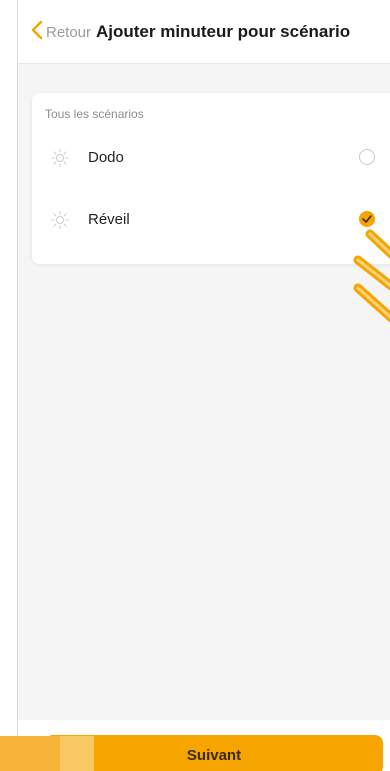 This screenshot has width=390, height=771. Describe the element at coordinates (211, 220) in the screenshot. I see `scenario-item-reveil: Réveil` at that location.